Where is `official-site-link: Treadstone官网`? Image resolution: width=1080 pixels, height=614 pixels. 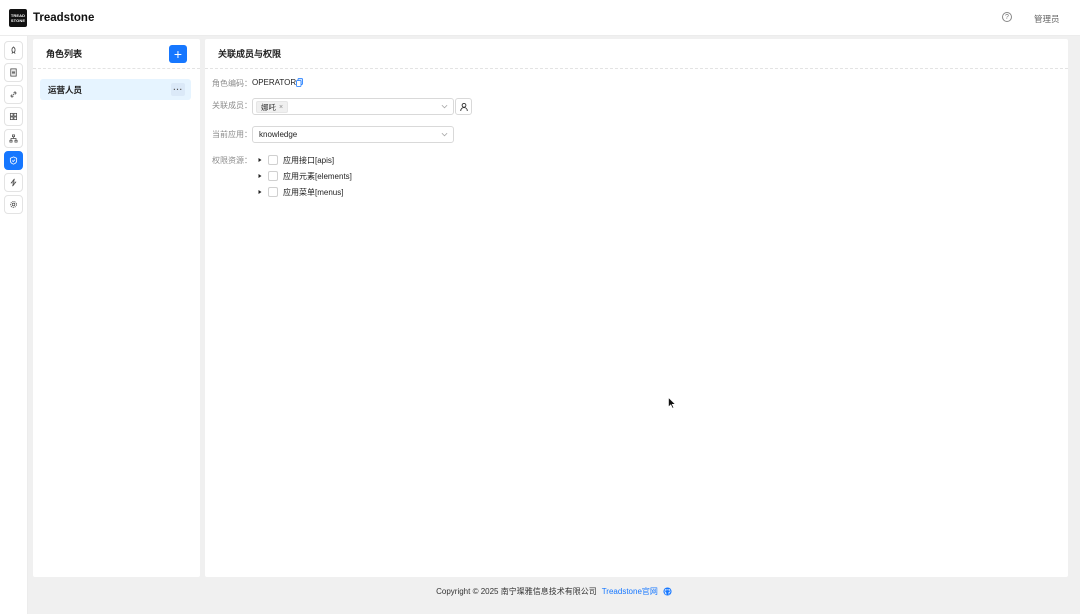
official-site-link: Treadstone官网 is located at coordinates (630, 591).